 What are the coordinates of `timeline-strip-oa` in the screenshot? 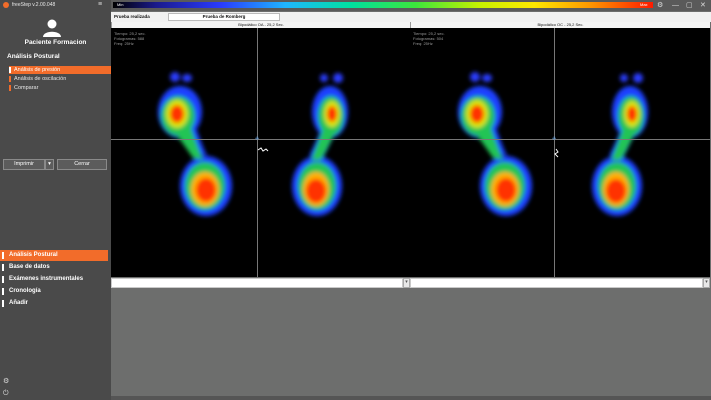 It's located at (257, 283).